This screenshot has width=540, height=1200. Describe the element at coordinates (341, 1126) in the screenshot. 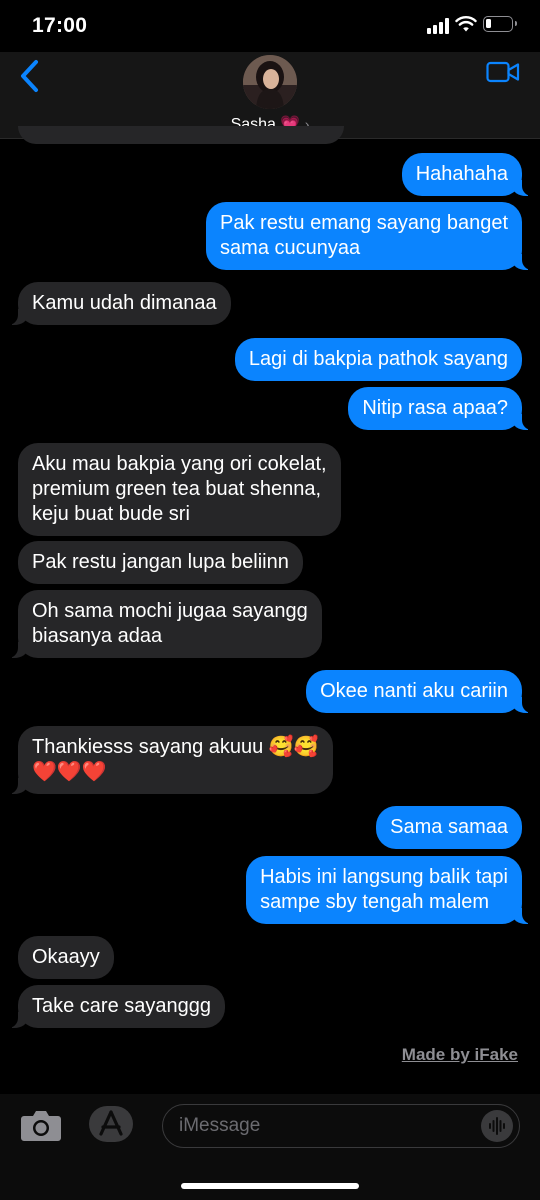

I see `message-input: iMessage` at that location.